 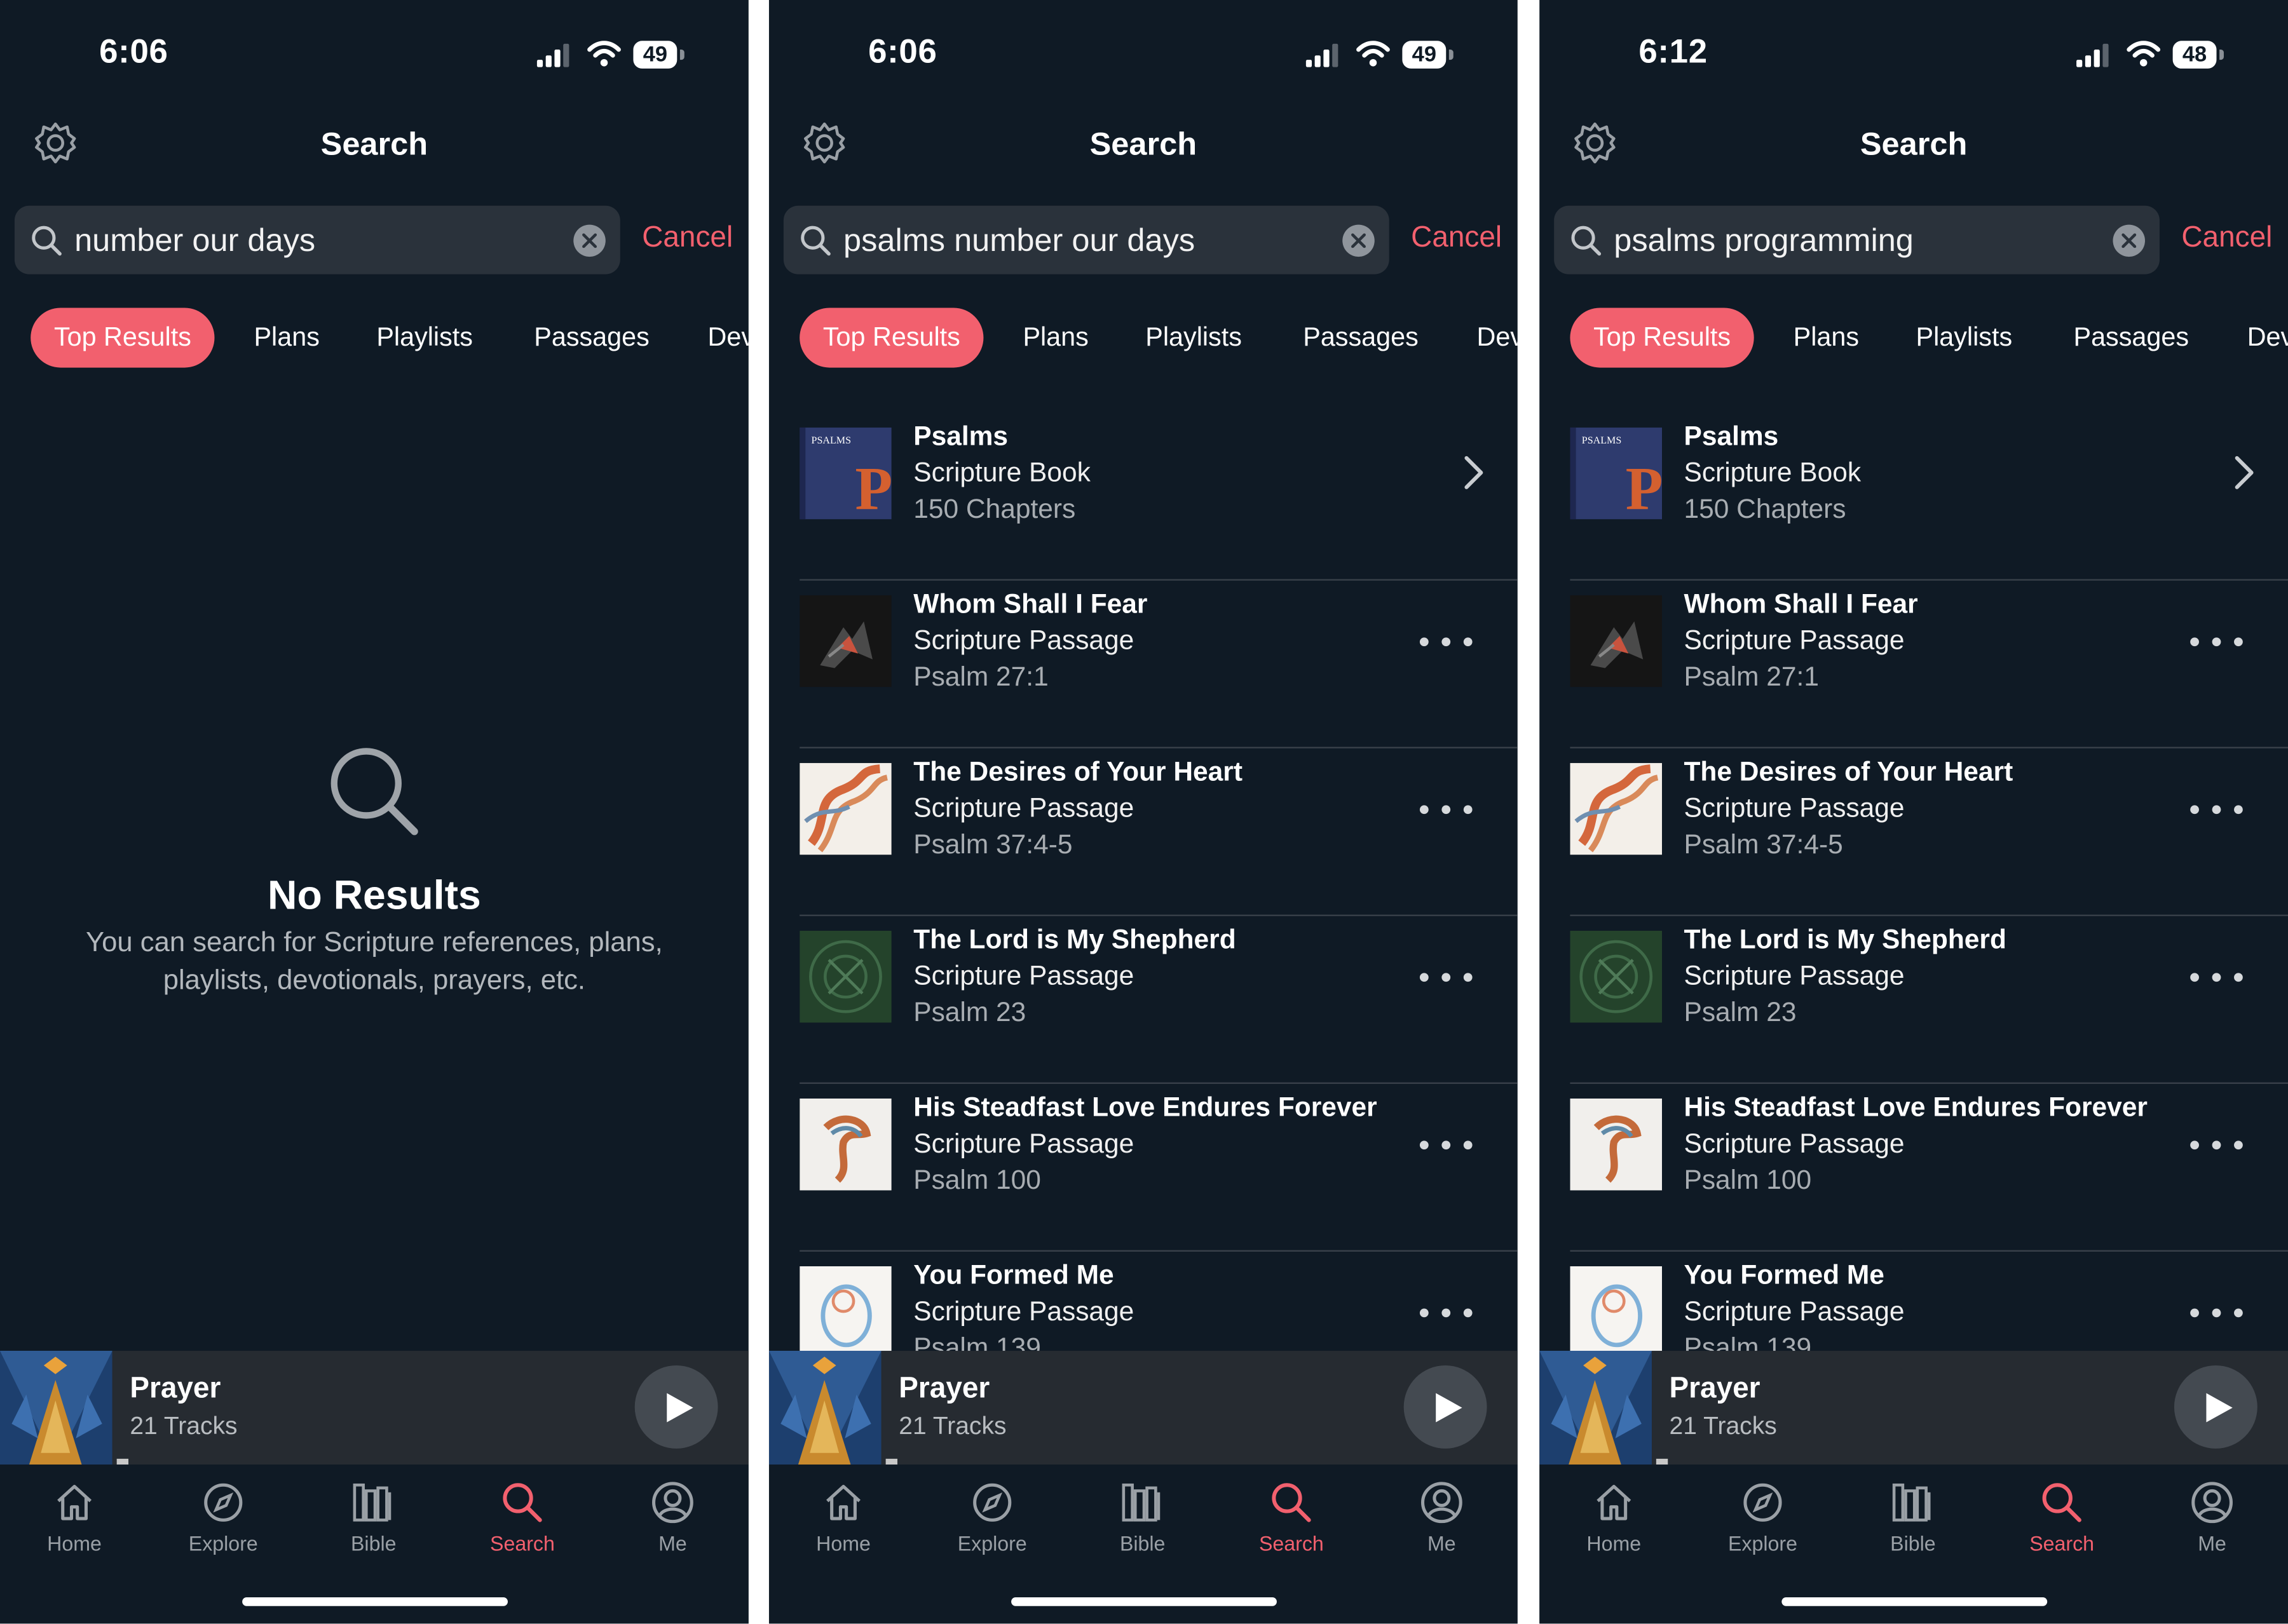 What do you see at coordinates (992, 1543) in the screenshot?
I see `nav-label: Explore` at bounding box center [992, 1543].